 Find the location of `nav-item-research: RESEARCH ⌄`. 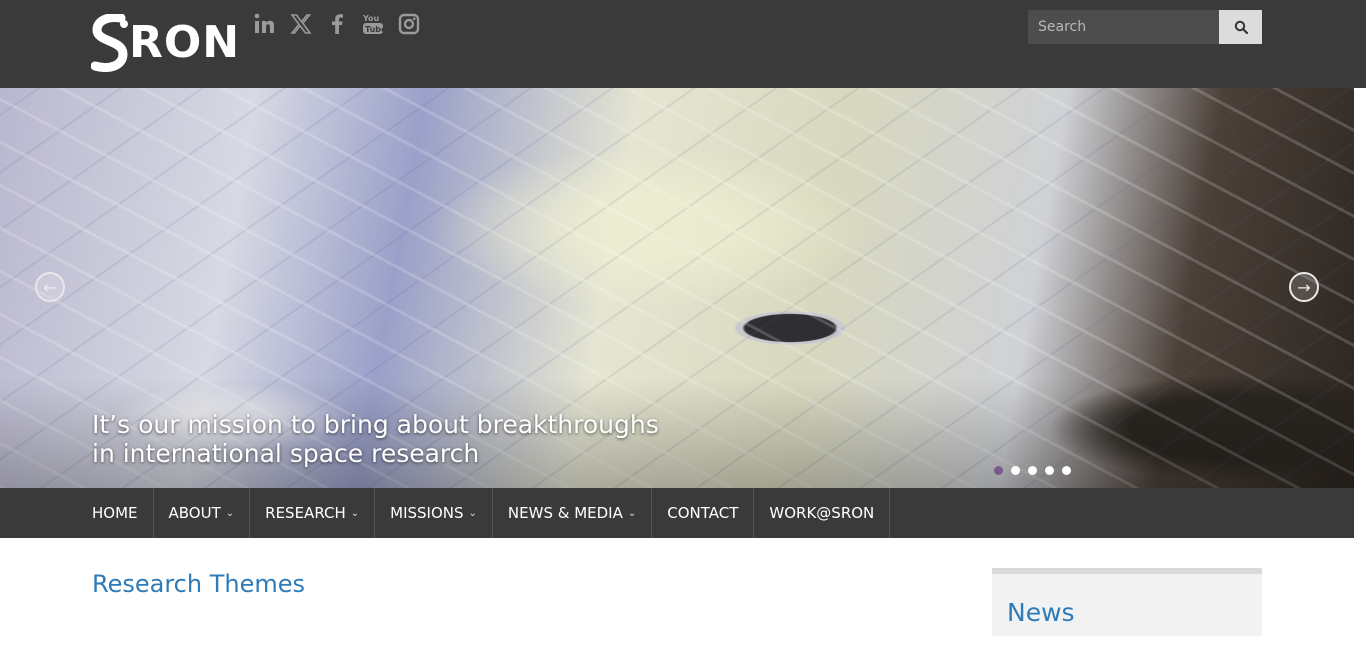

nav-item-research: RESEARCH ⌄ is located at coordinates (313, 513).